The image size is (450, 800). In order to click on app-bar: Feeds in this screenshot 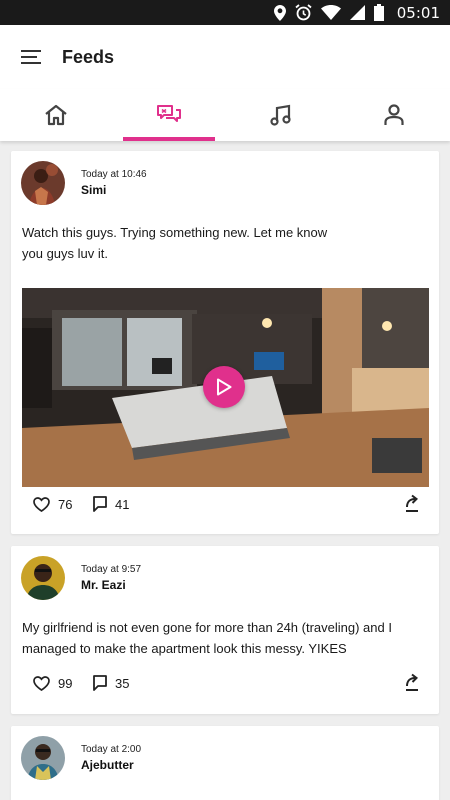, I will do `click(225, 57)`.